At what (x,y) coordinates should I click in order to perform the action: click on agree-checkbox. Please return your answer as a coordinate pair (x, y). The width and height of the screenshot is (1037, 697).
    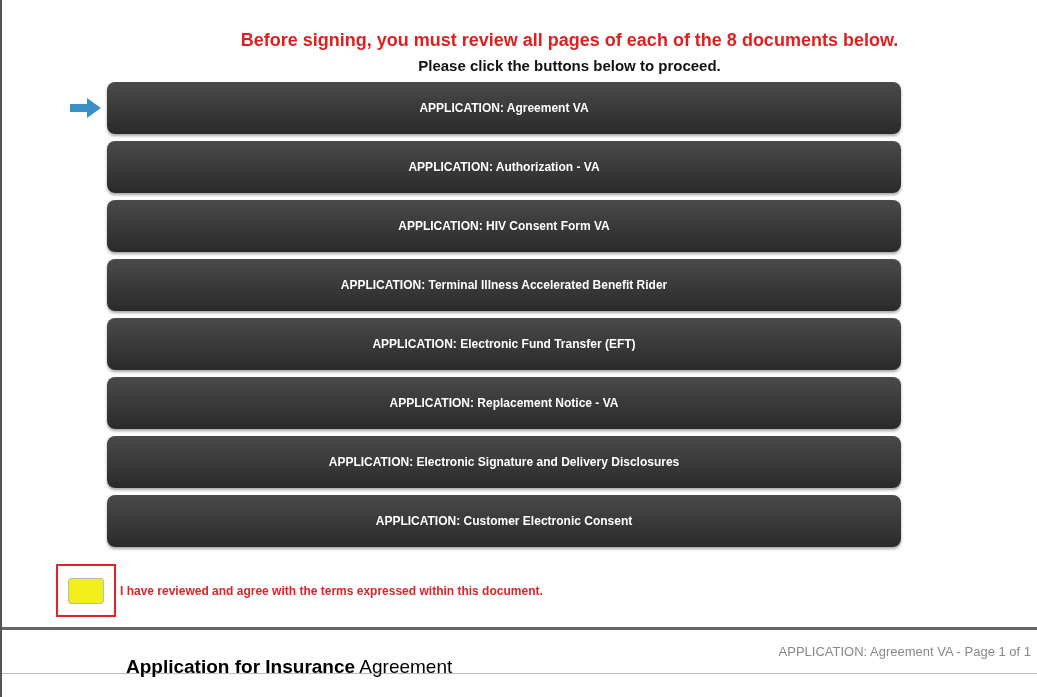
    Looking at the image, I should click on (86, 590).